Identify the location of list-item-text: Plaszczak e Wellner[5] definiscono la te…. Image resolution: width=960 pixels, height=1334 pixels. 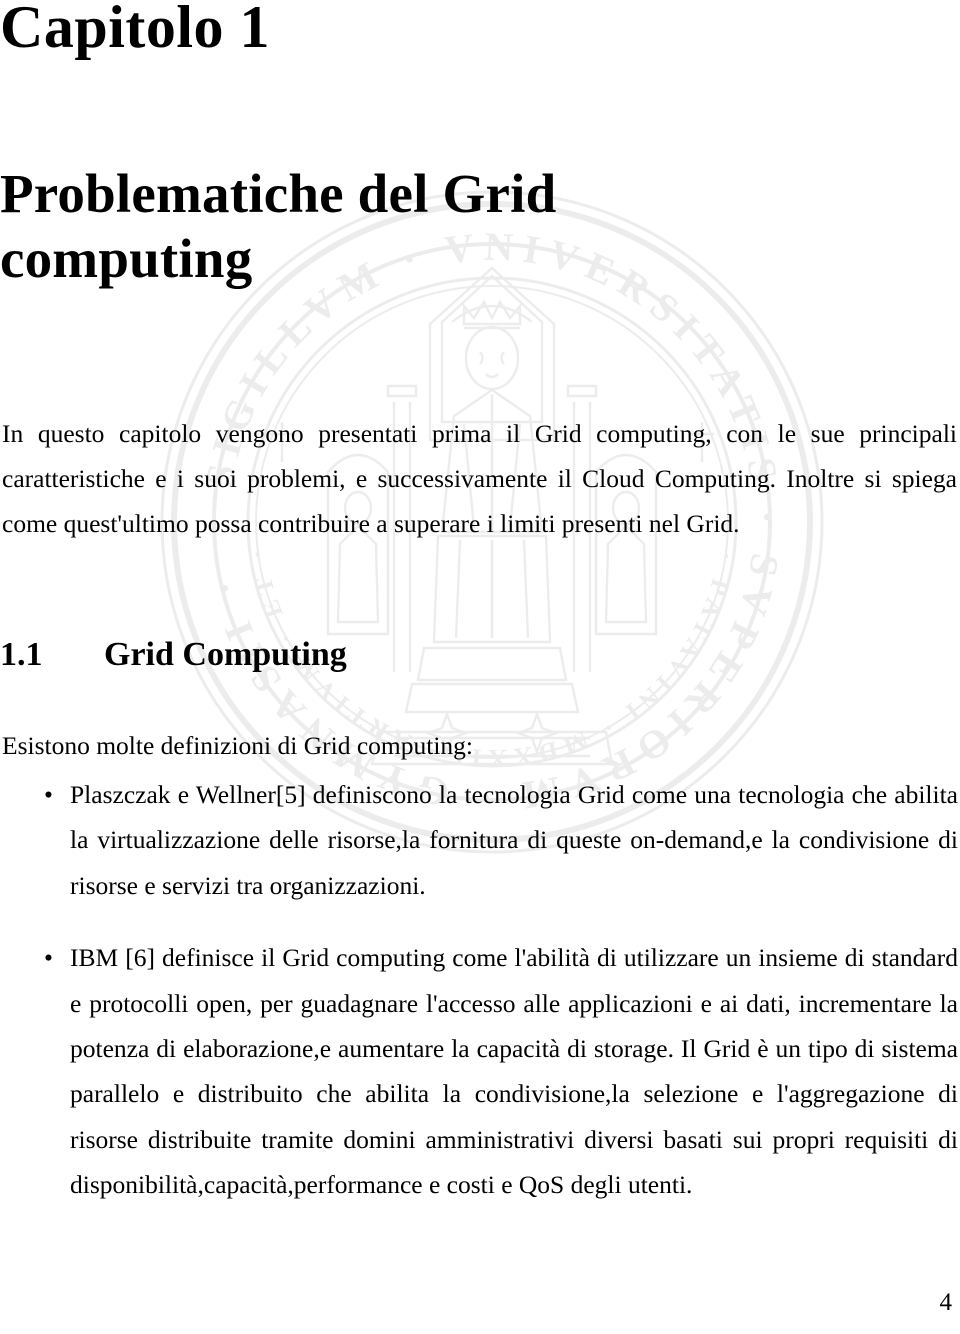
(514, 840).